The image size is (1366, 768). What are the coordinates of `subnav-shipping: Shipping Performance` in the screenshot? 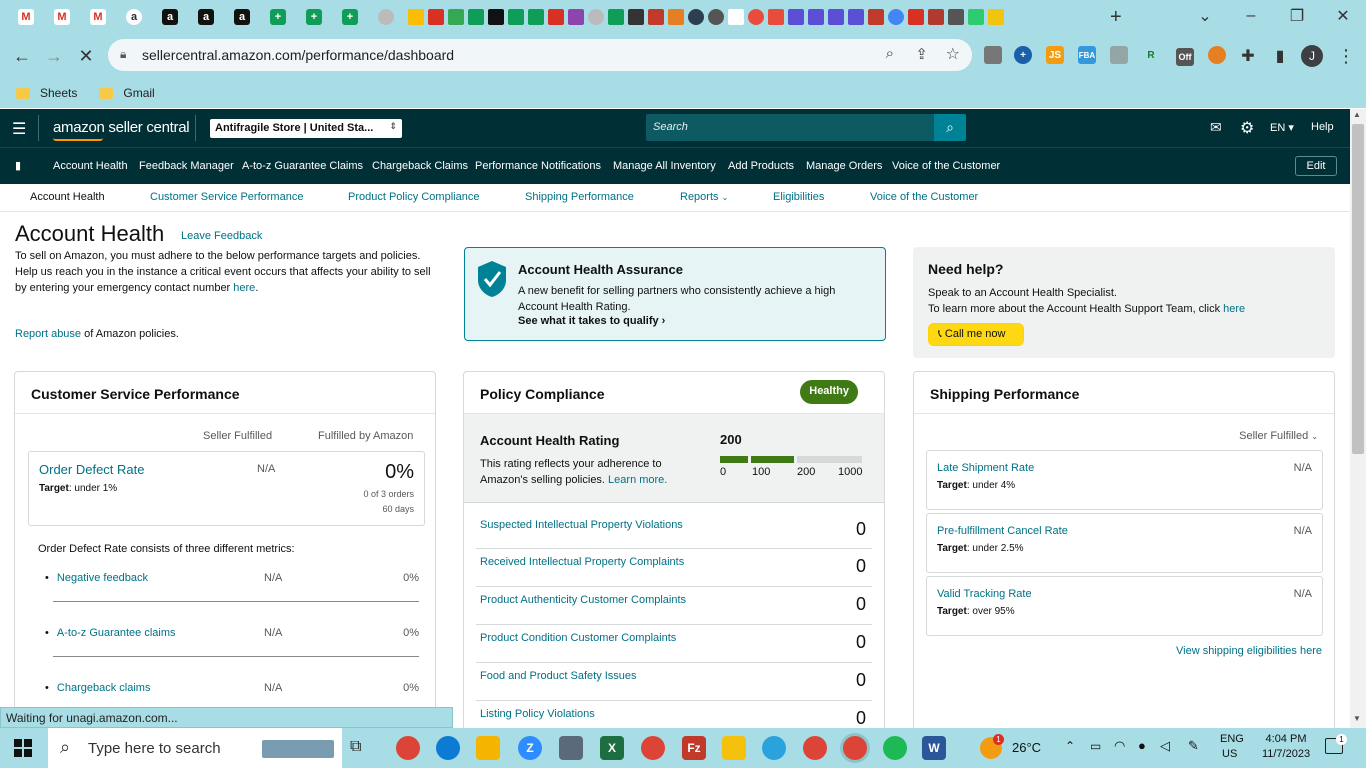 It's located at (579, 197).